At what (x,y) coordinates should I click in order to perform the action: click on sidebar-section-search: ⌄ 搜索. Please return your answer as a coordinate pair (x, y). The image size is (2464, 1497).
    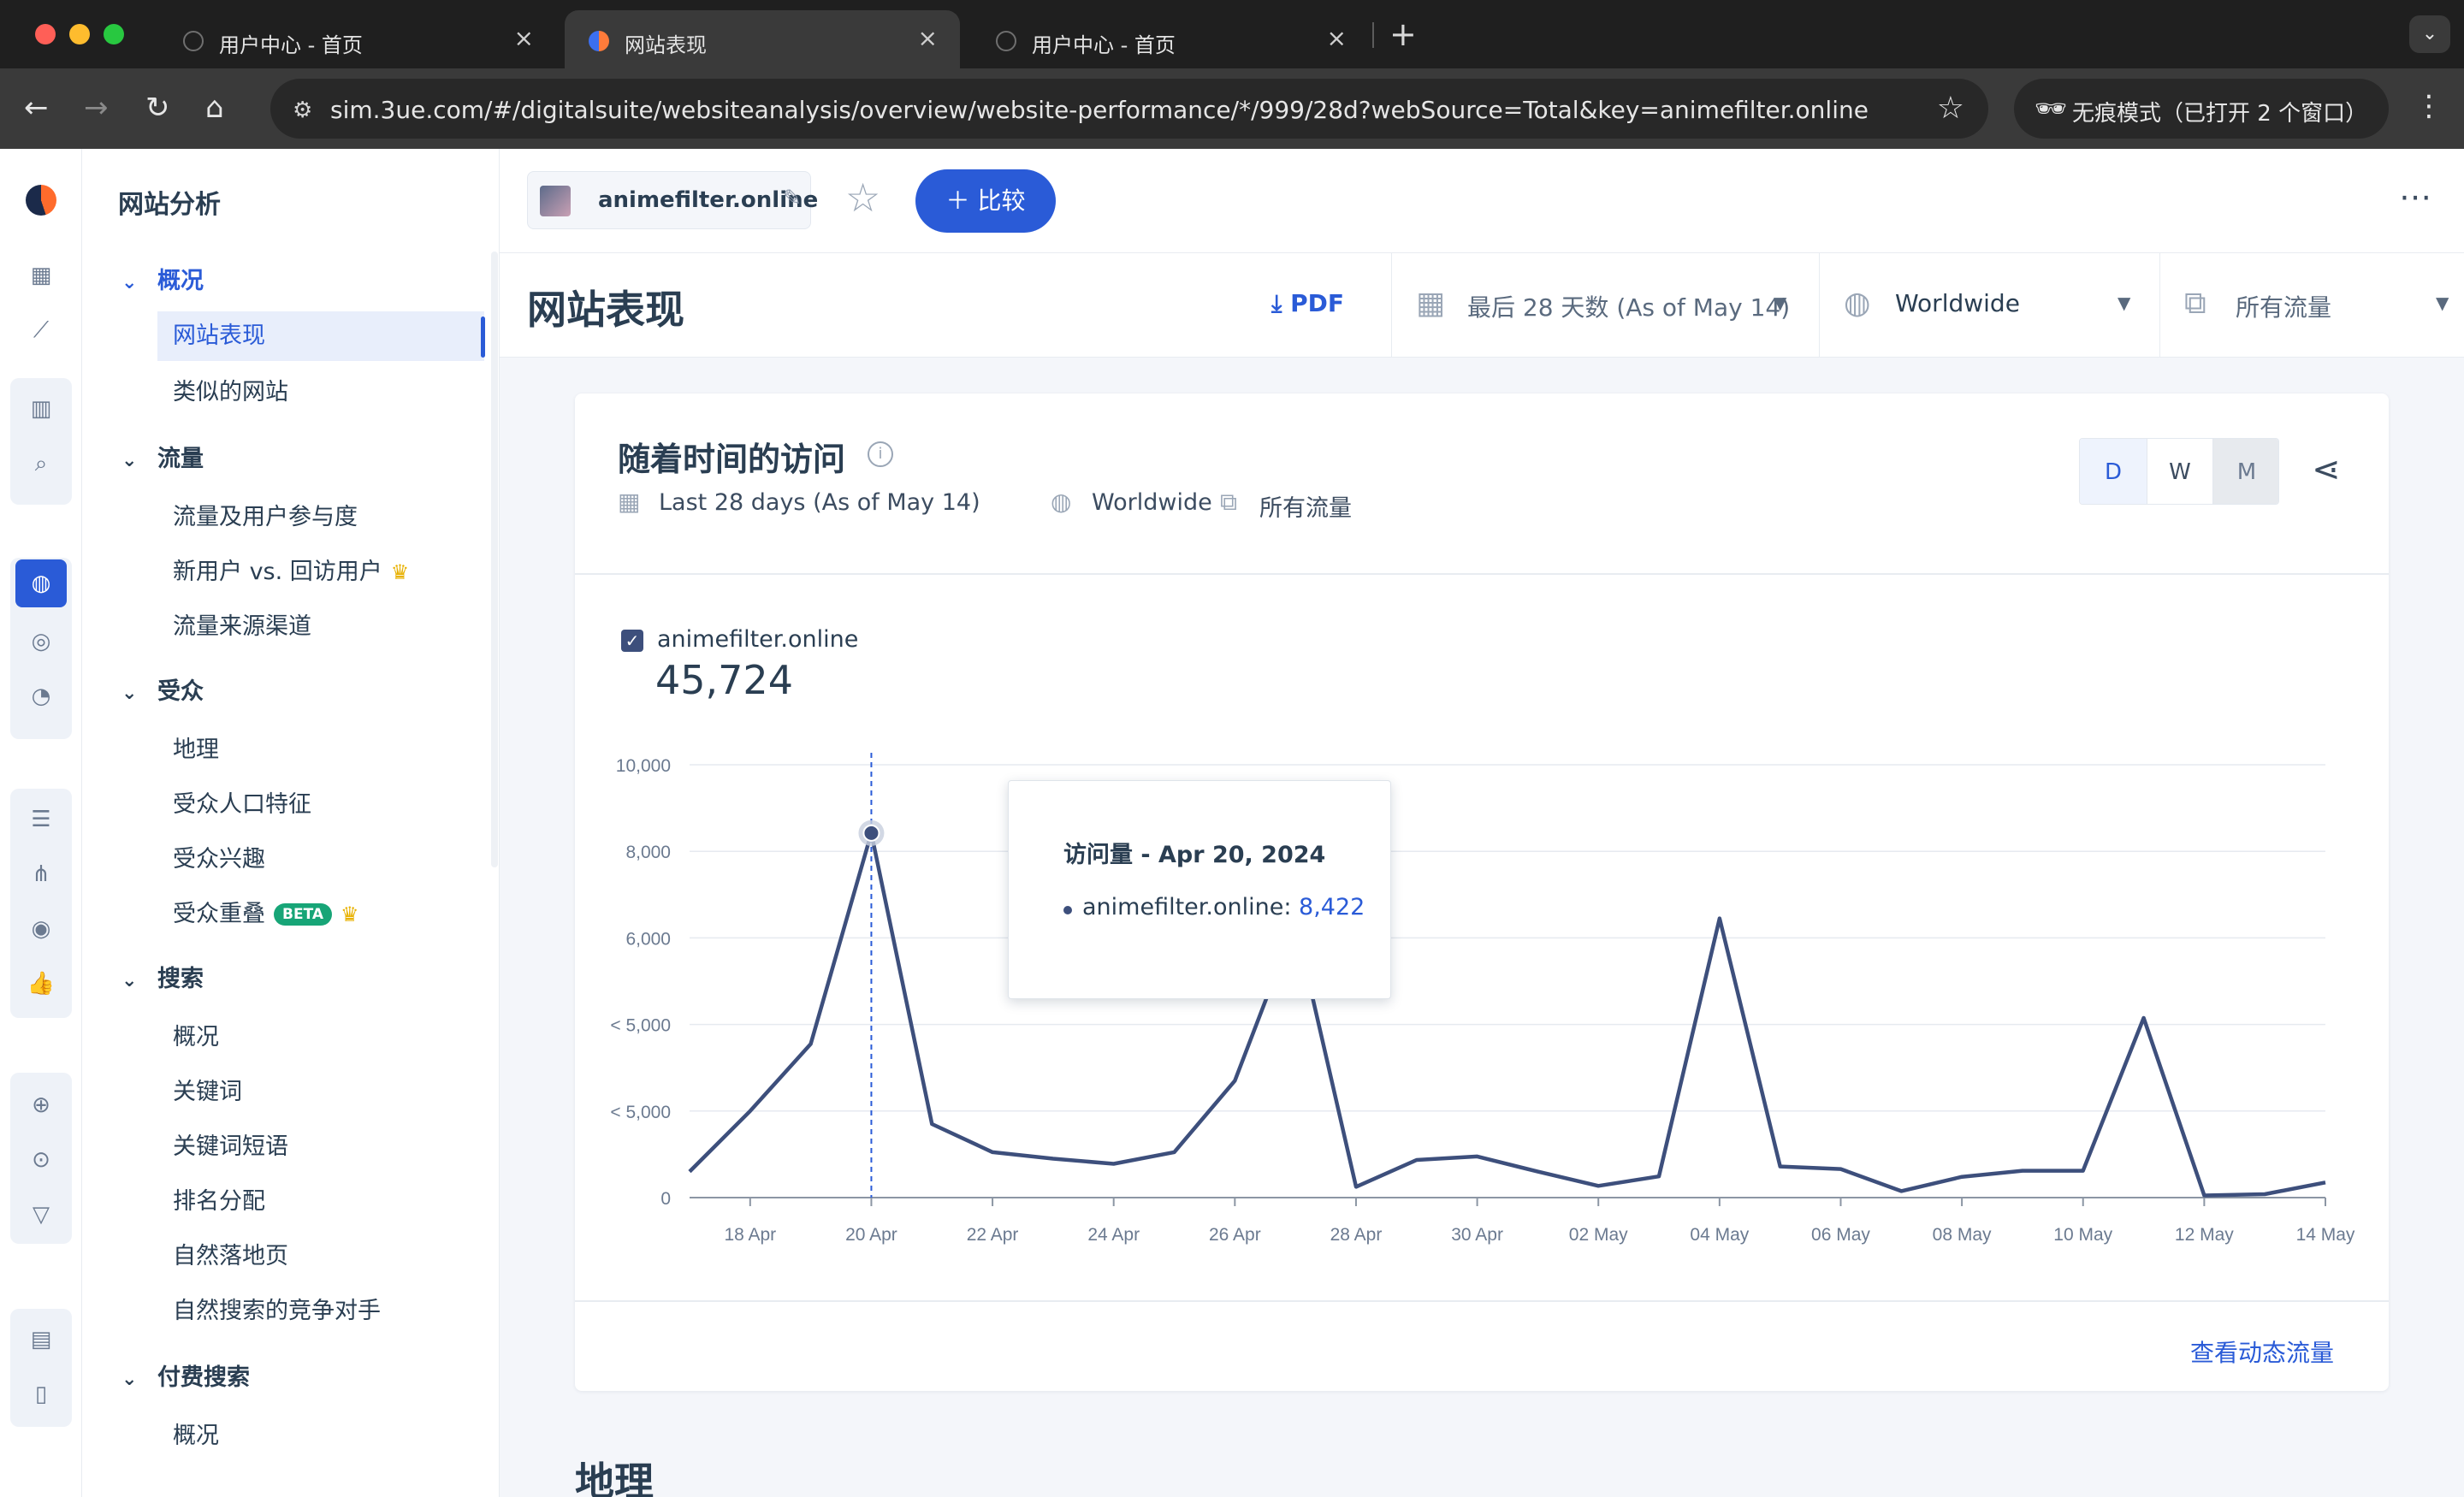
    Looking at the image, I should click on (162, 976).